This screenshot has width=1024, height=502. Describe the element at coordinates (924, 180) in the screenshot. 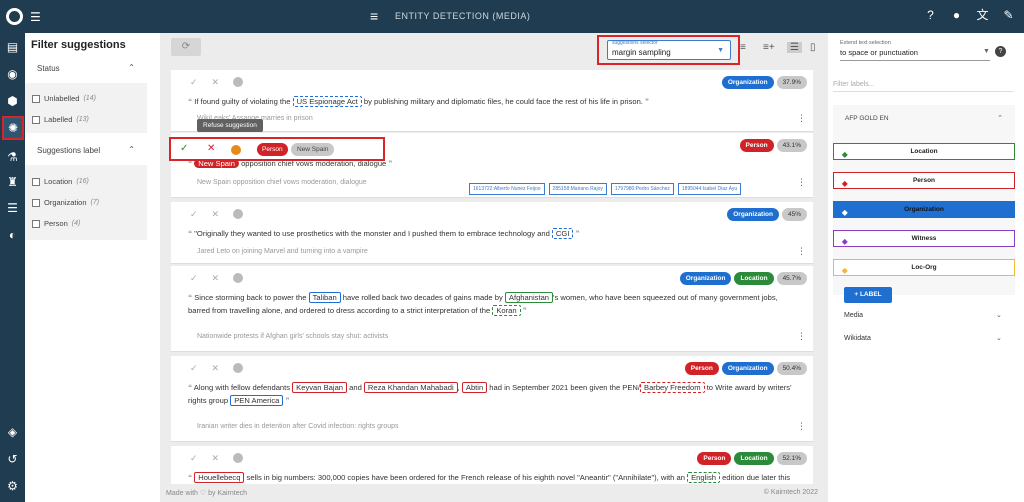

I see `label-person: ⬥ Person` at that location.